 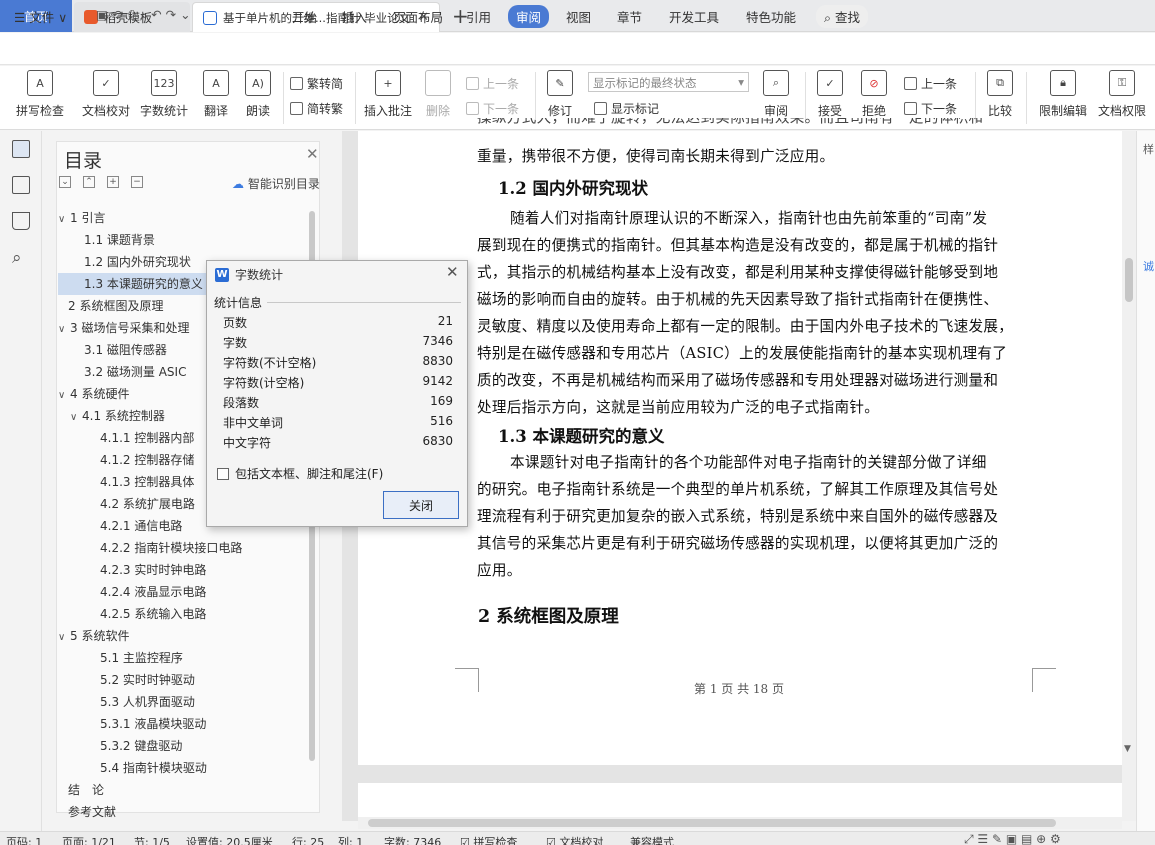 I want to click on read-aloud-button: A) 朗读, so click(x=258, y=94).